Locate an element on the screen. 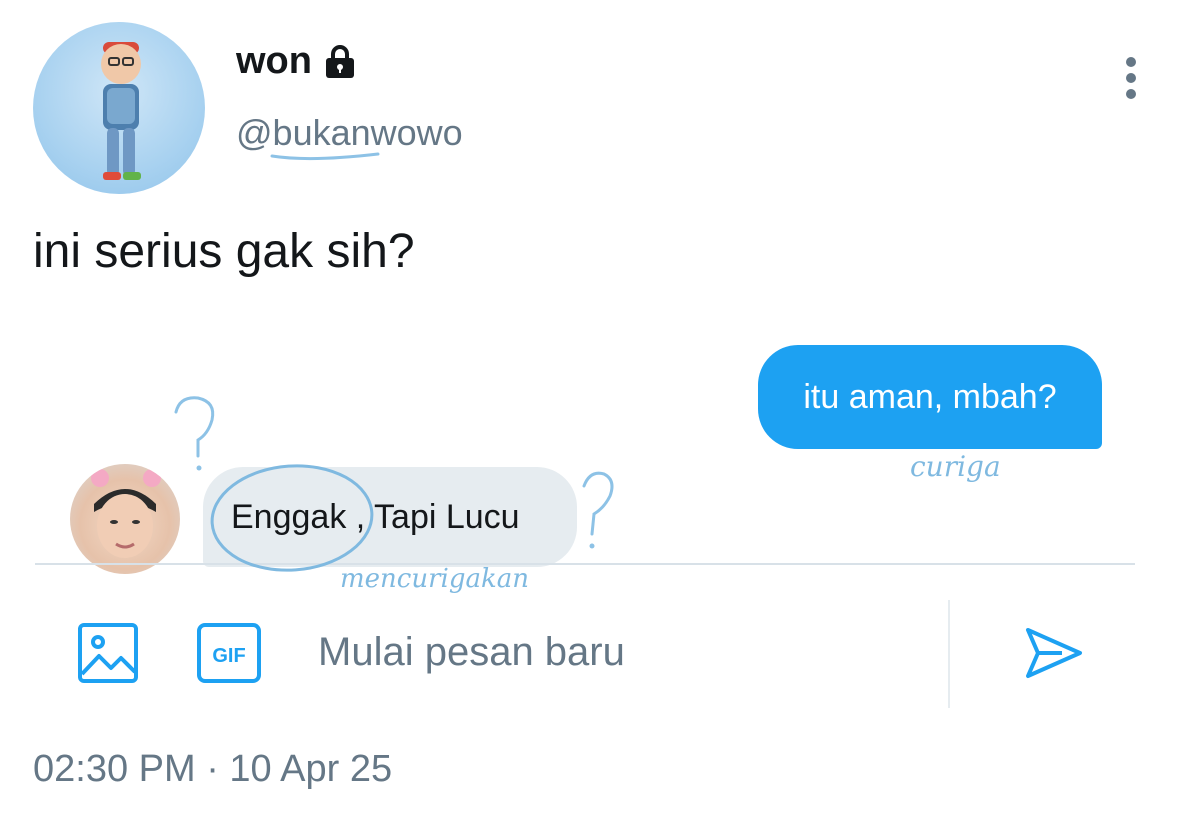  composer-divider is located at coordinates (585, 564).